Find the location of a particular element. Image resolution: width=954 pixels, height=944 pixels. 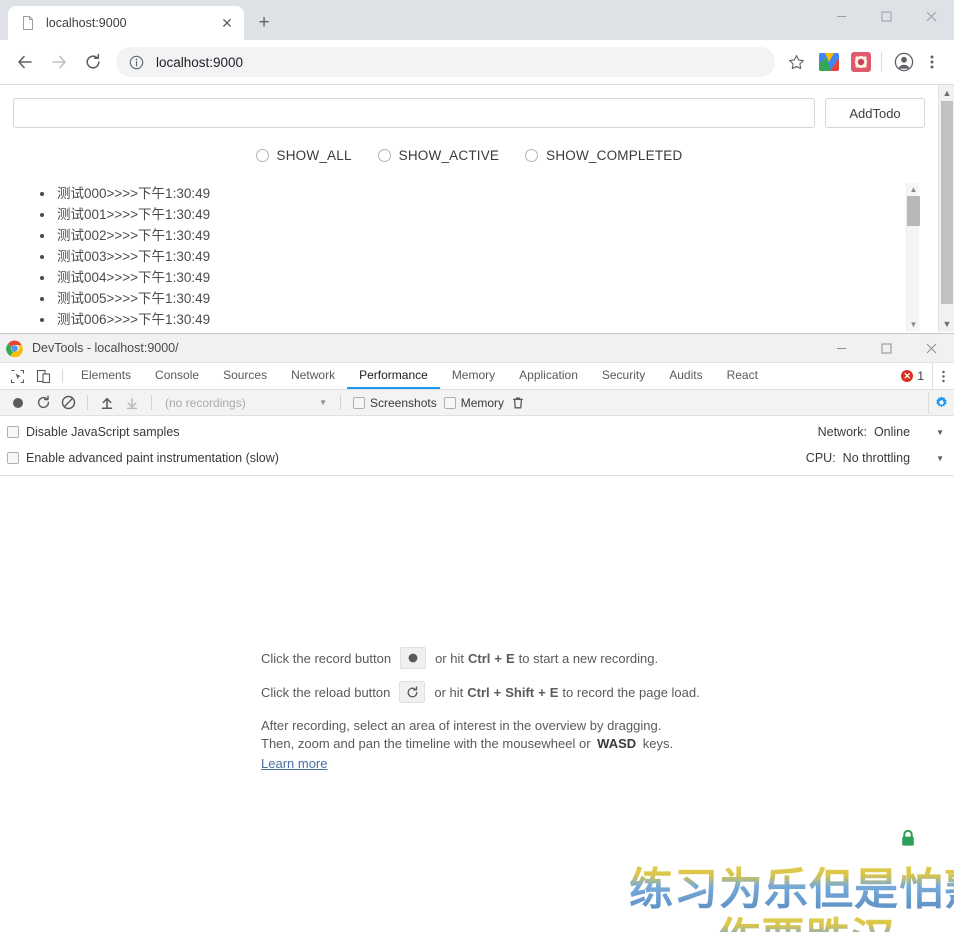

gear-icon is located at coordinates (941, 402).